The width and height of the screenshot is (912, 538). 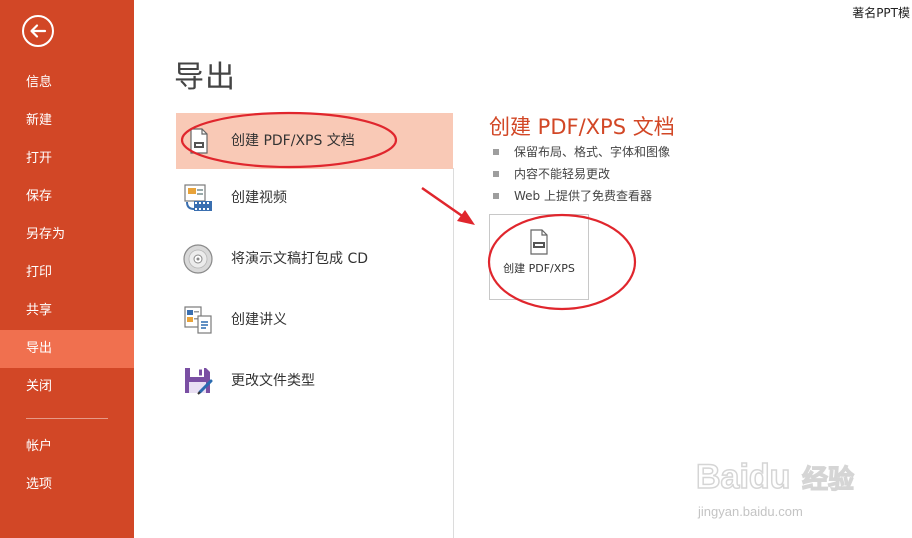 What do you see at coordinates (314, 198) in the screenshot?
I see `export-option-video: 创建视频` at bounding box center [314, 198].